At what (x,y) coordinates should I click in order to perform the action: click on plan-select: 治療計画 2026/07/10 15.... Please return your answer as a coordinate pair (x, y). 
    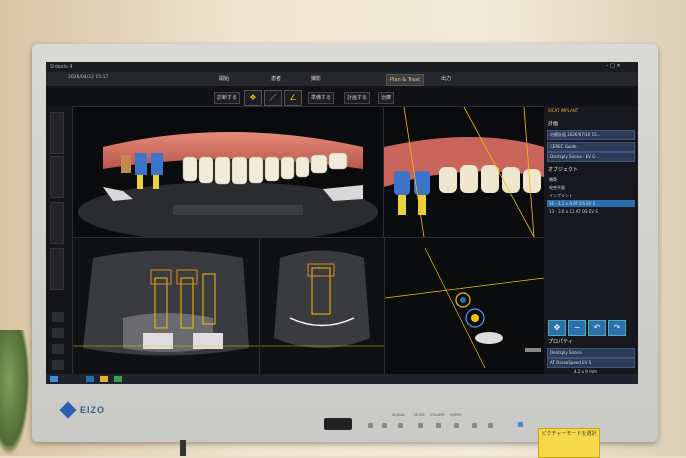
    Looking at the image, I should click on (591, 135).